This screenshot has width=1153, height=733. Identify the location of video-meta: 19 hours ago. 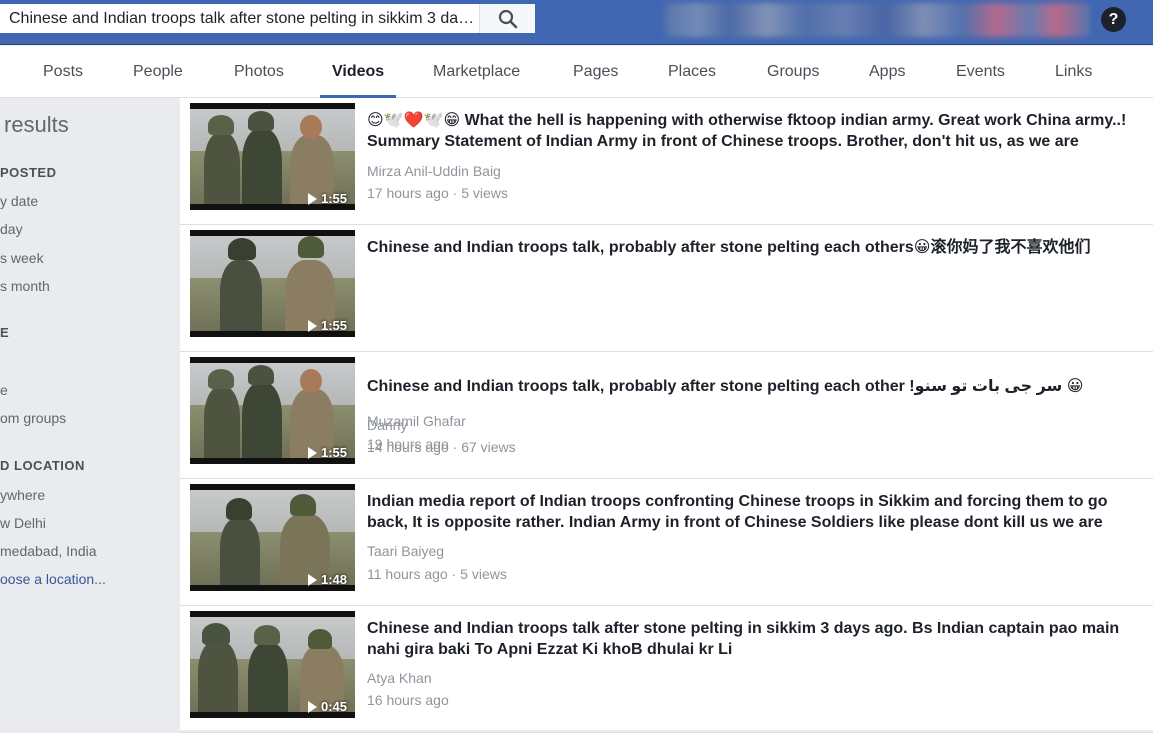
(408, 444).